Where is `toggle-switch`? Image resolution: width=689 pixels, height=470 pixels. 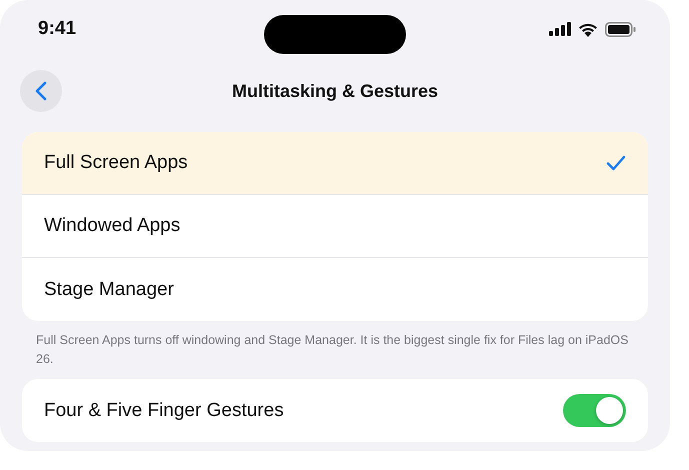
toggle-switch is located at coordinates (594, 410).